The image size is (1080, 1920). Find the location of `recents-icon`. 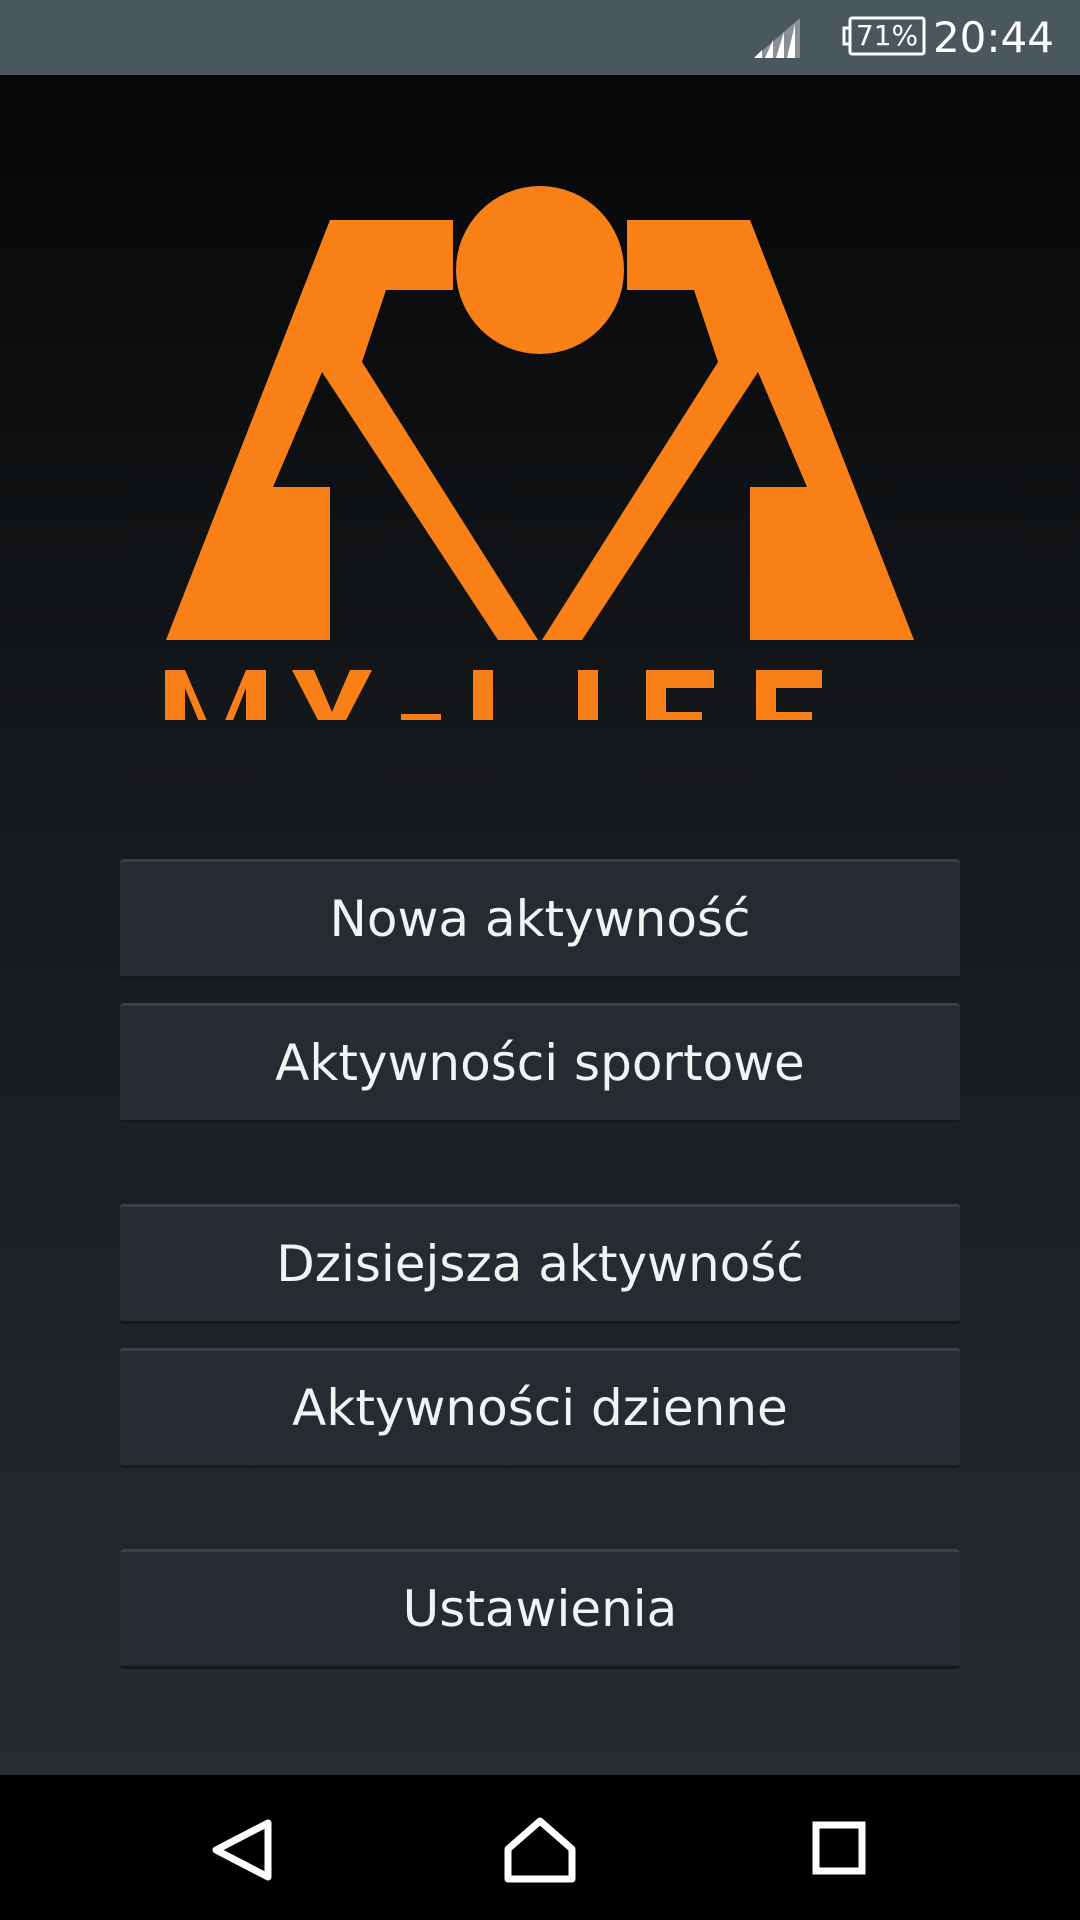

recents-icon is located at coordinates (840, 1850).